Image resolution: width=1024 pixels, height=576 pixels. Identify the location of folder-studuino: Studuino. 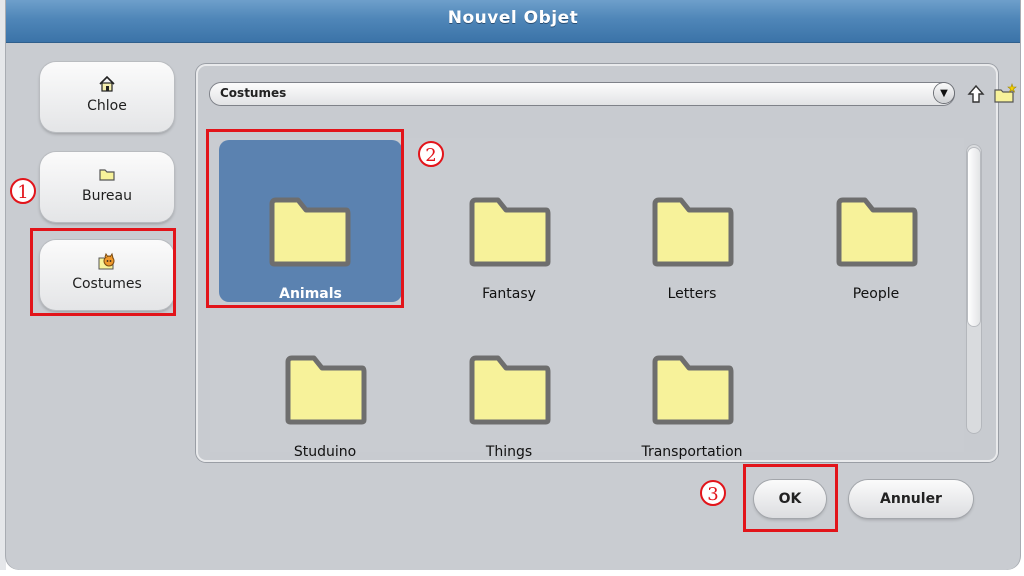
(325, 379).